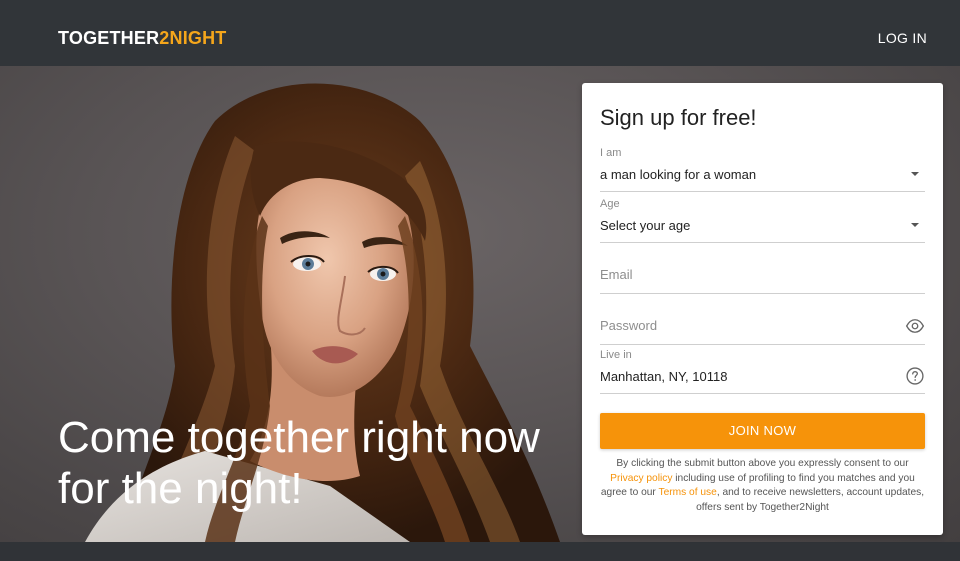 This screenshot has width=960, height=561. What do you see at coordinates (641, 478) in the screenshot?
I see `privacy-policy-link: Privacy policy` at bounding box center [641, 478].